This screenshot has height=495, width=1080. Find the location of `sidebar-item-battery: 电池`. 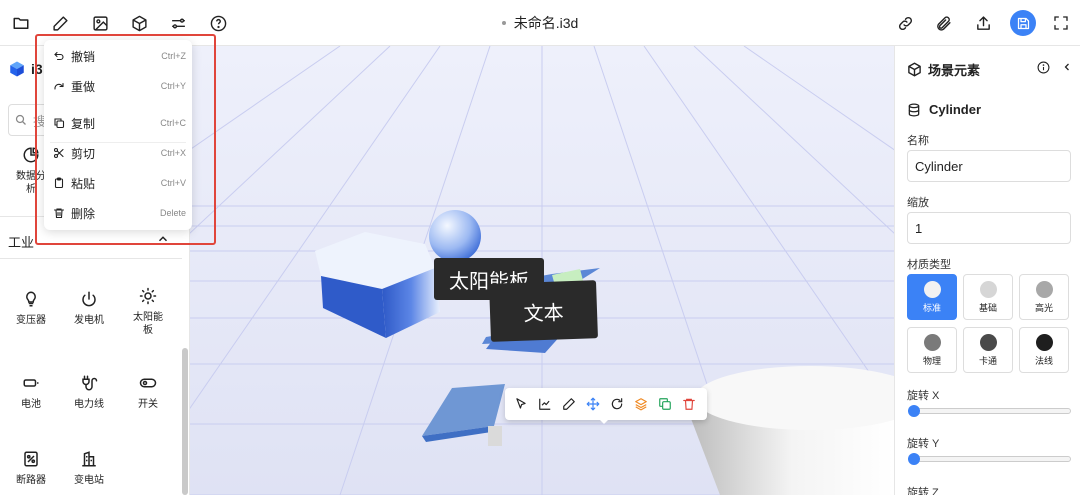

sidebar-item-battery: 电池 is located at coordinates (31, 392).